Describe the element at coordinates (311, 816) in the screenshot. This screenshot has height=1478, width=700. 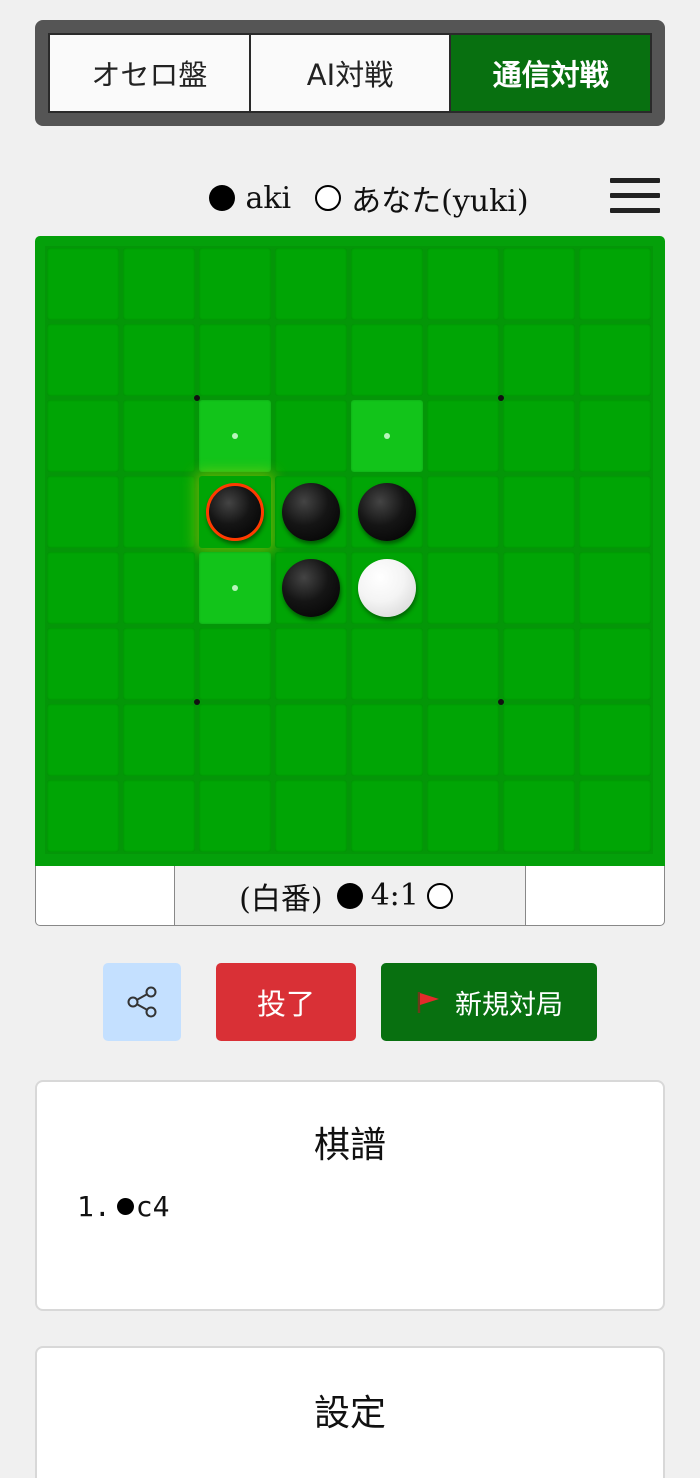
I see `board-cell-d8` at that location.